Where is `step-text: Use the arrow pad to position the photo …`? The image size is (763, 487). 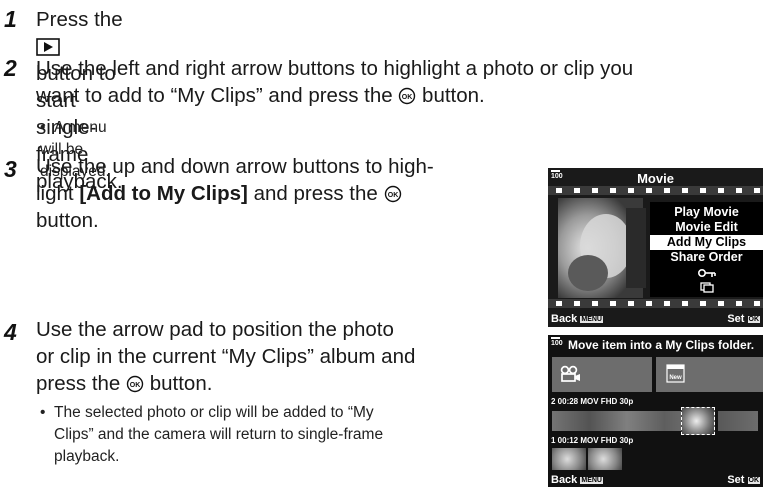
step-text: Use the arrow pad to position the photo … is located at coordinates (296, 356).